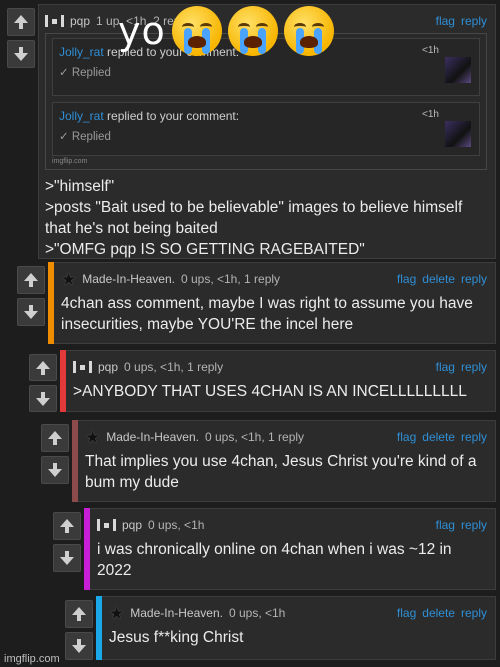 This screenshot has width=500, height=667. What do you see at coordinates (171, 116) in the screenshot?
I see `notification-text: replied to your comment:` at bounding box center [171, 116].